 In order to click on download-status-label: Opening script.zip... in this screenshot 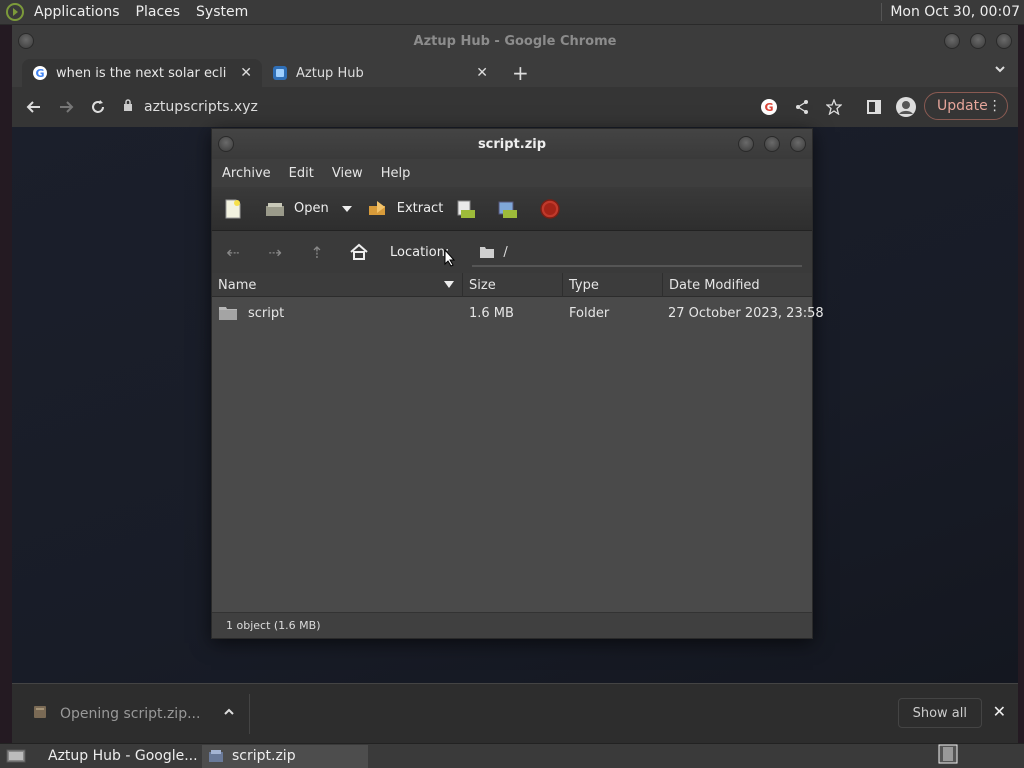, I will do `click(130, 714)`.